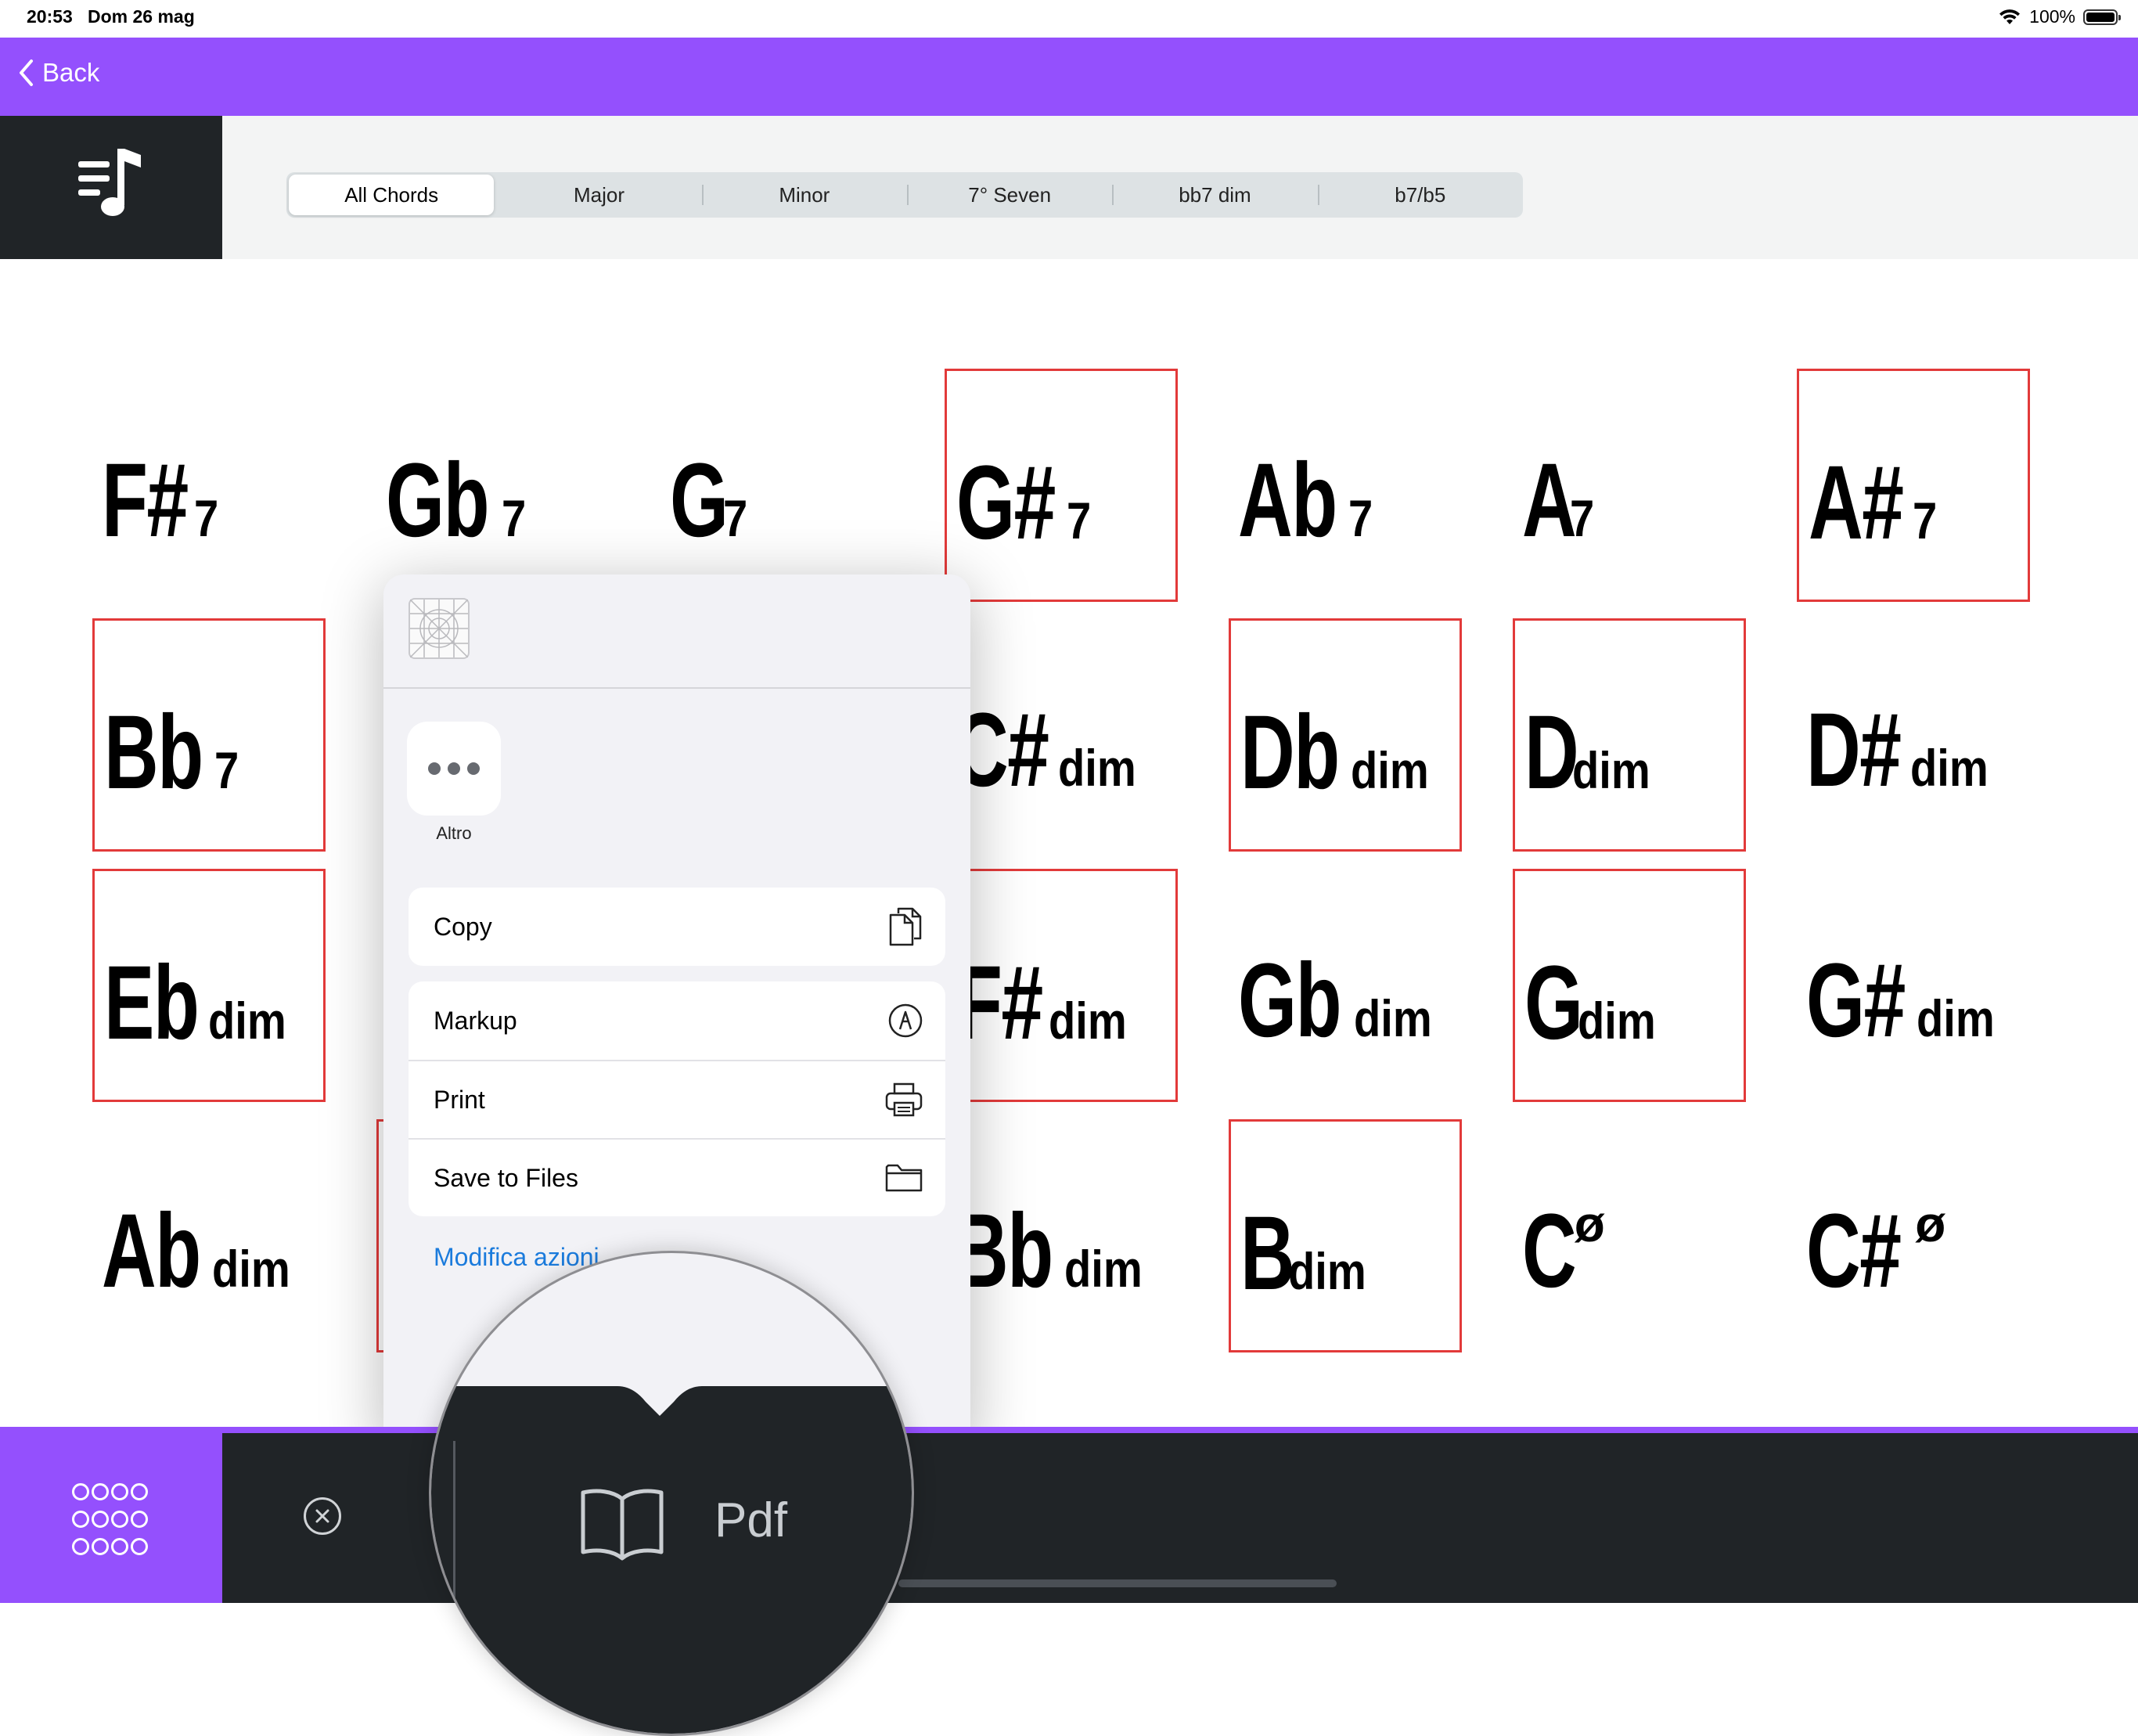  I want to click on close-circle-button, so click(323, 1516).